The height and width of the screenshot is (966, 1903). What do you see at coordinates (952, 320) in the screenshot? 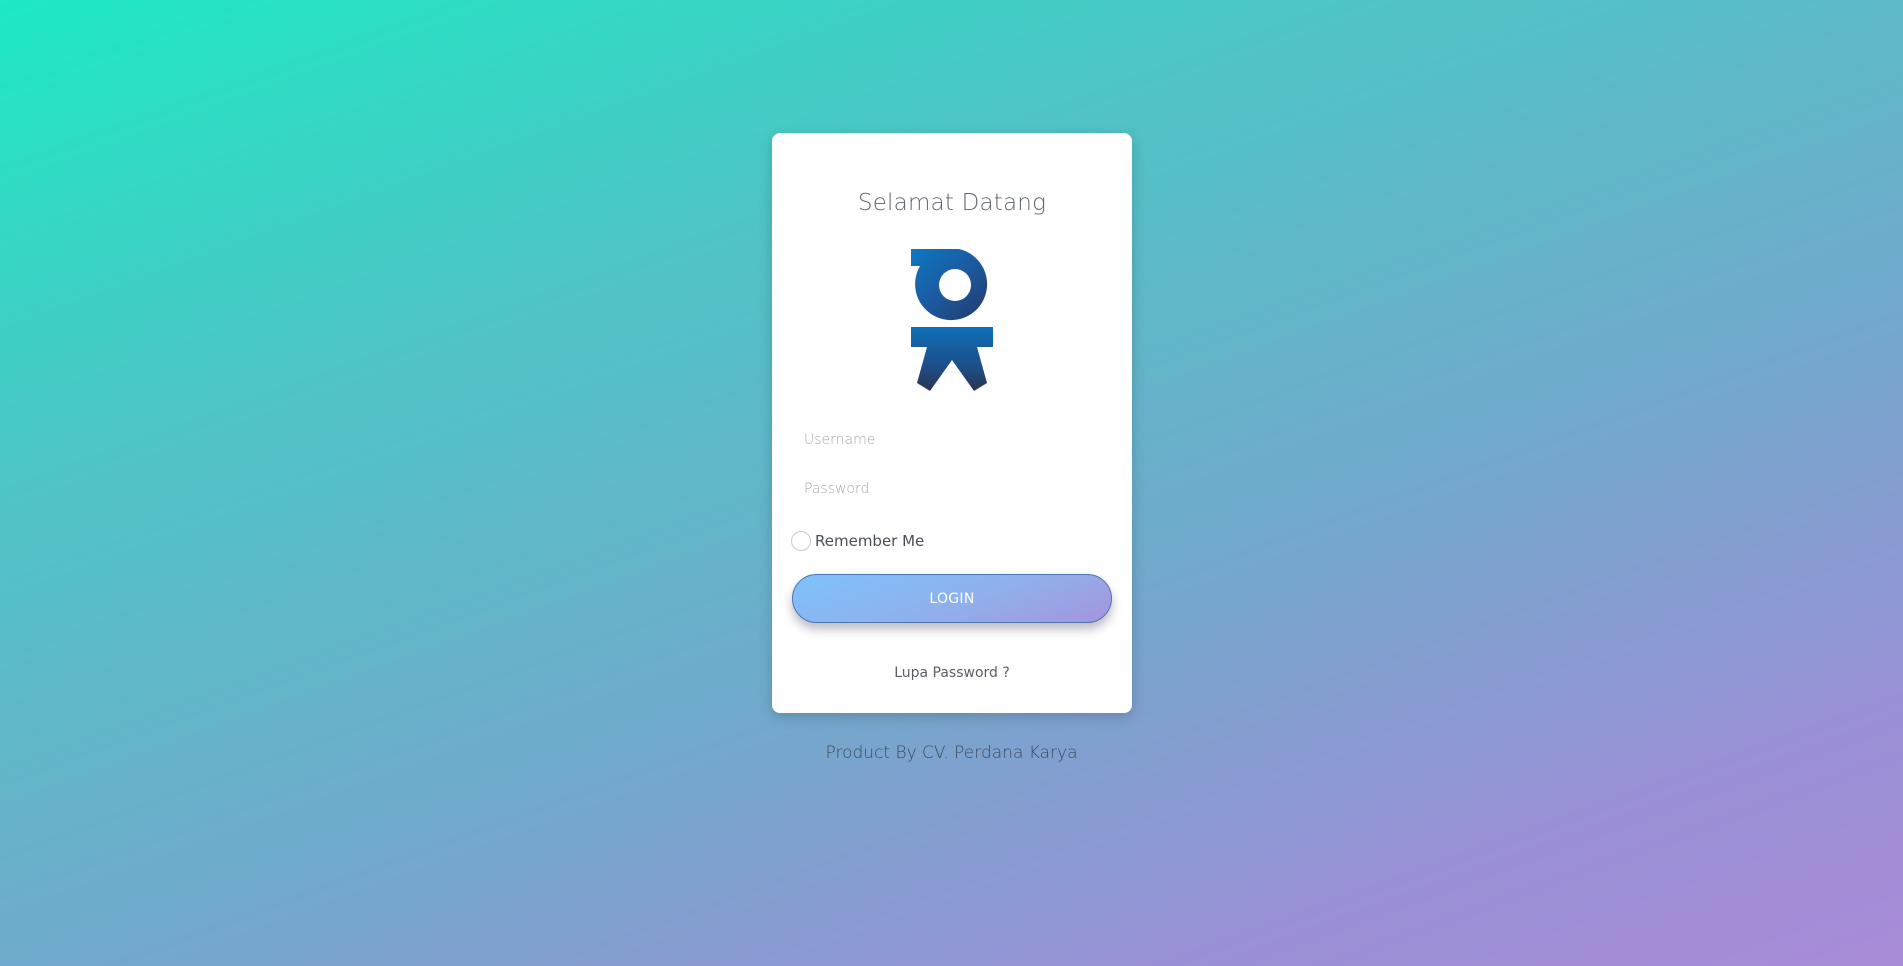
I see `ok-logo` at bounding box center [952, 320].